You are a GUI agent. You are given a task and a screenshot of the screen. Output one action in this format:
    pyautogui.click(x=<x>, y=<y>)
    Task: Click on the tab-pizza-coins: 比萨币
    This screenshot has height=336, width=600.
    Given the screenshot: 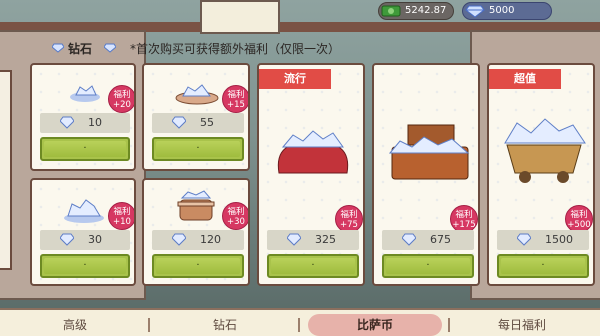 What is the action you would take?
    pyautogui.click(x=375, y=325)
    